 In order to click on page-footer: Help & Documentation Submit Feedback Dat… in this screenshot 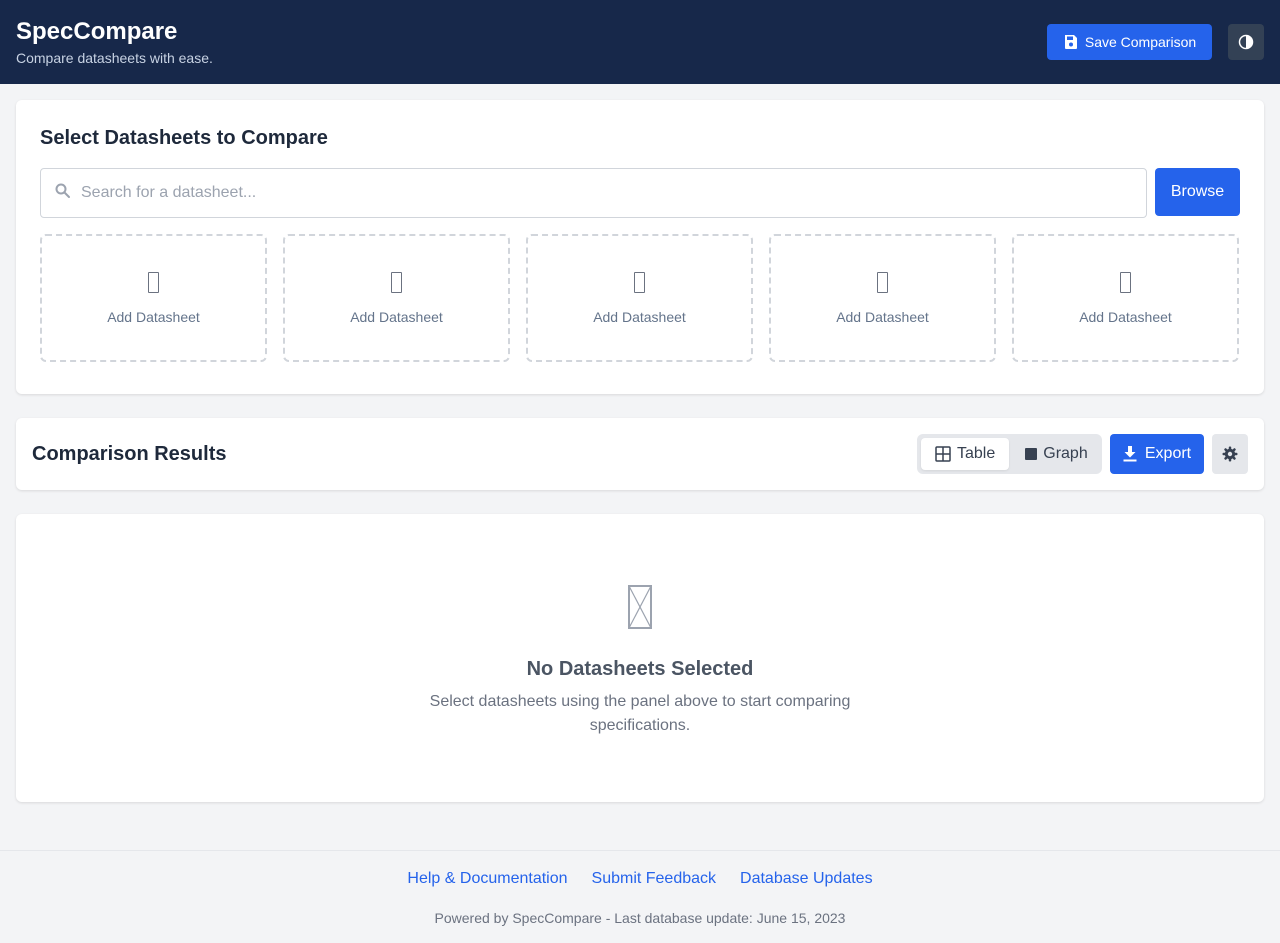, I will do `click(640, 896)`.